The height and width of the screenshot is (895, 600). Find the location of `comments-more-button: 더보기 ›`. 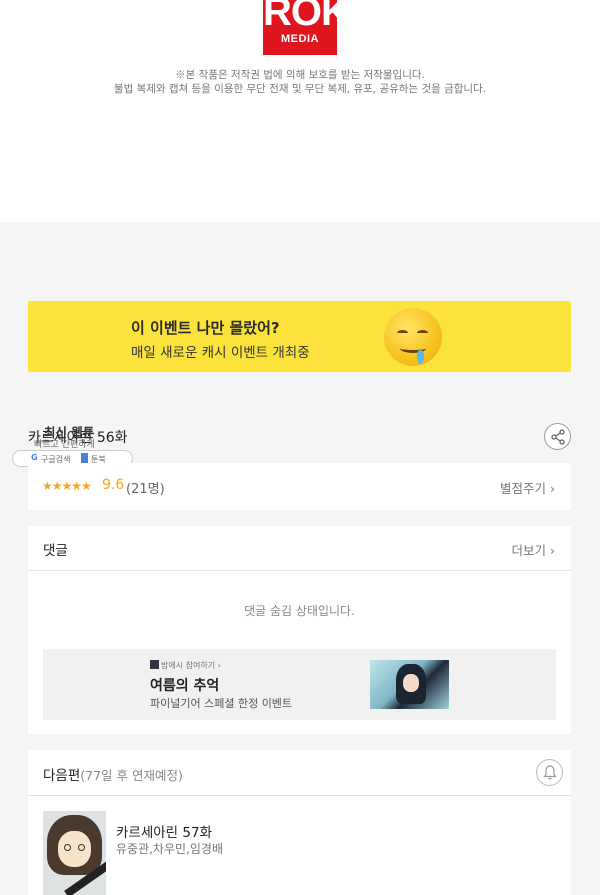

comments-more-button: 더보기 › is located at coordinates (534, 549).